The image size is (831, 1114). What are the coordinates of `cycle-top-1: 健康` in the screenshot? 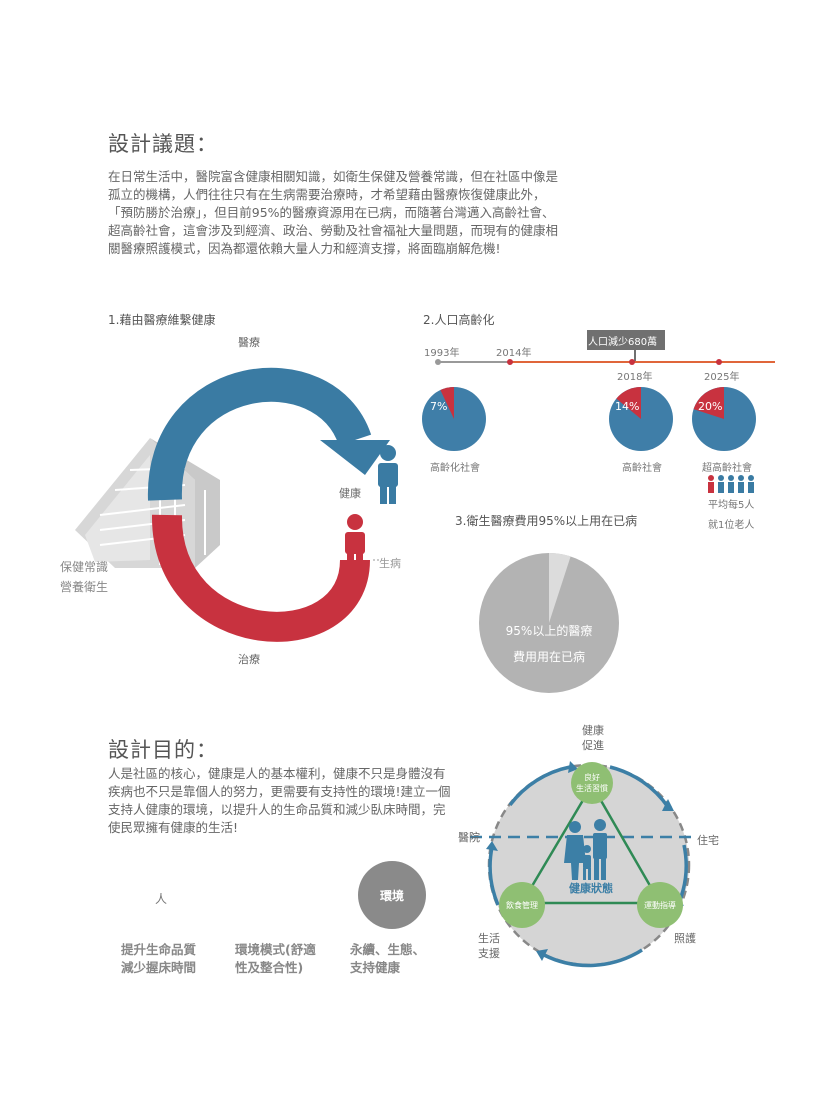 It's located at (593, 730).